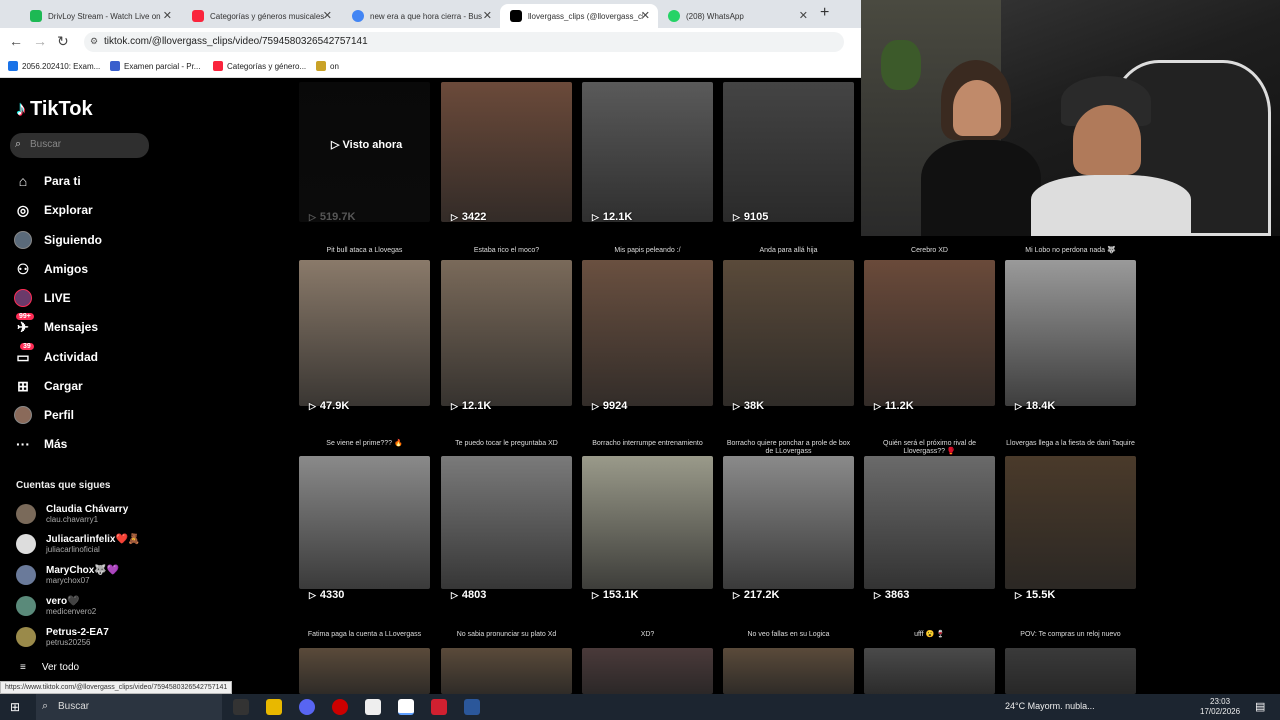  I want to click on video-caption: POV: Te compras un reloj nuevo, so click(1070, 634).